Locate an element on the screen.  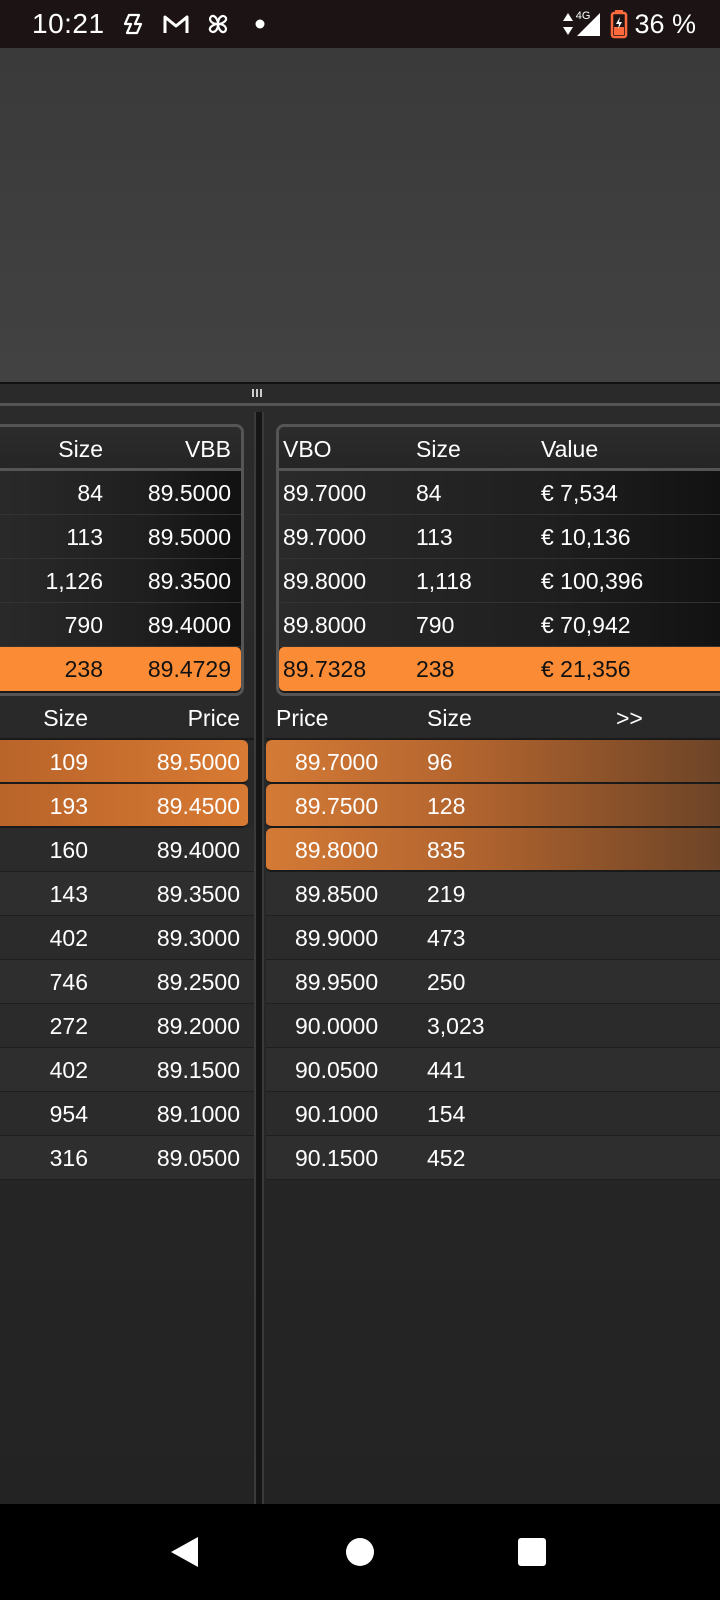
size-cell: 746 is located at coordinates (68, 982).